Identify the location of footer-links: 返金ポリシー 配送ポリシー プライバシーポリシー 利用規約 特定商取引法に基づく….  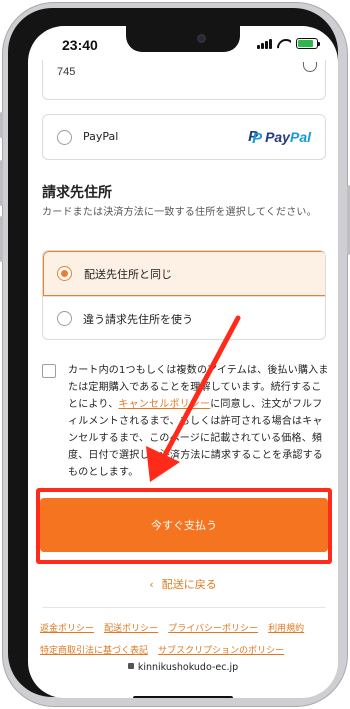
(186, 638).